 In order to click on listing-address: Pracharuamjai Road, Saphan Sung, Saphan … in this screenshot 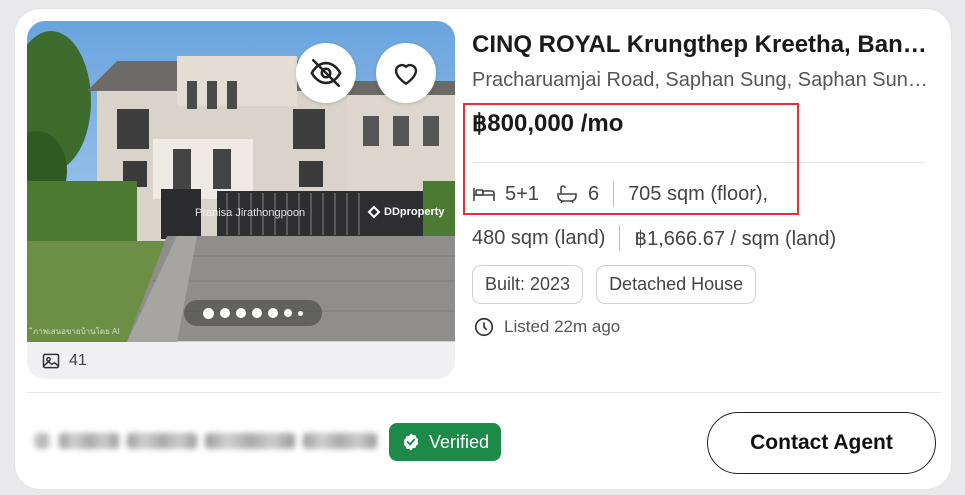, I will do `click(701, 80)`.